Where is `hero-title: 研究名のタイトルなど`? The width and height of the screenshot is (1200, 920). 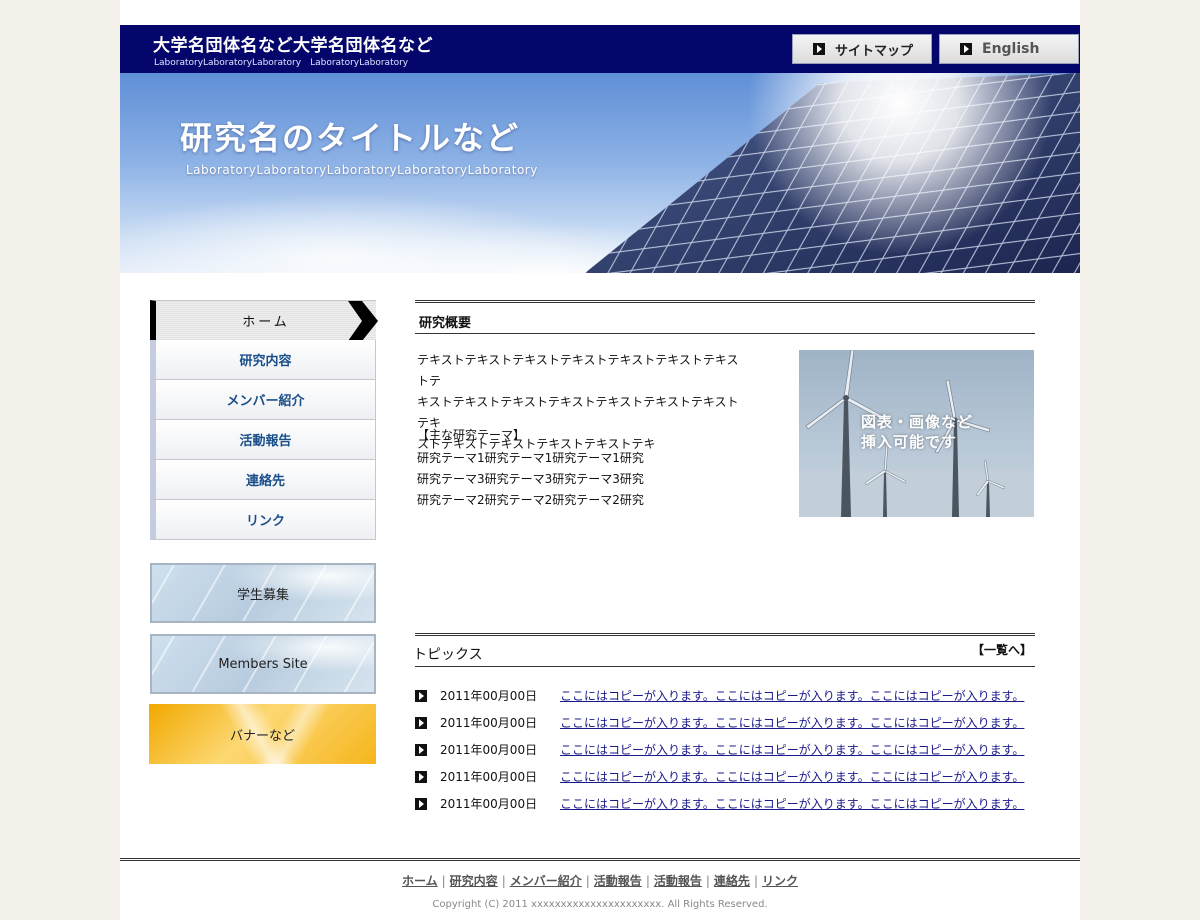
hero-title: 研究名のタイトルなど is located at coordinates (350, 138).